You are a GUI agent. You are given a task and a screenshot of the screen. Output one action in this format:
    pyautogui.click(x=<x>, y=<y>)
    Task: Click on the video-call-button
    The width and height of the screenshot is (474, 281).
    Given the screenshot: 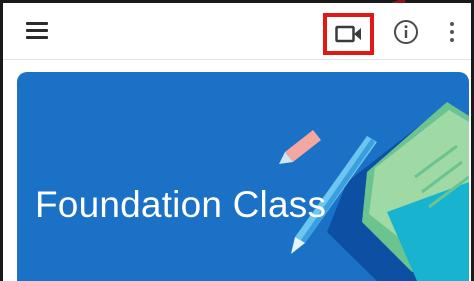 What is the action you would take?
    pyautogui.click(x=348, y=34)
    